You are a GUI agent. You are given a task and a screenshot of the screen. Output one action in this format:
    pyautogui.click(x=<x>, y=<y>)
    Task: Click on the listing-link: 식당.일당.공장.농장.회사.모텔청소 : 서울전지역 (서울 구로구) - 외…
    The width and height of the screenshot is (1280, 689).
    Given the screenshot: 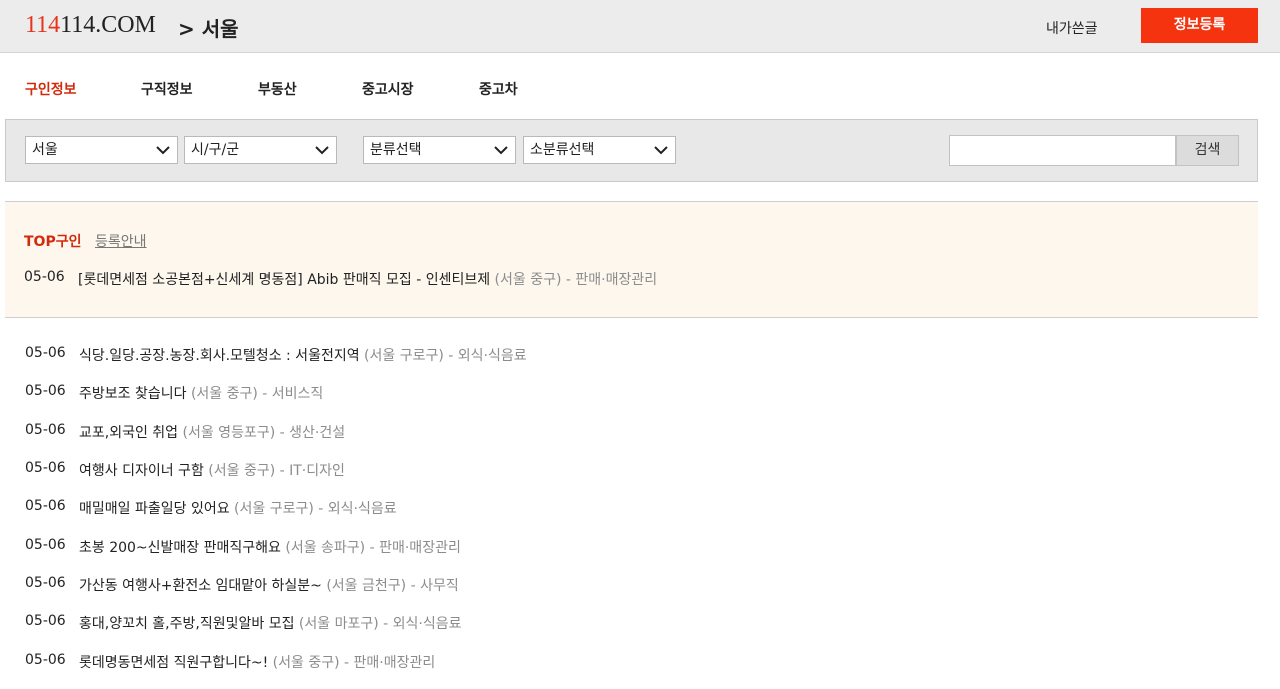 What is the action you would take?
    pyautogui.click(x=303, y=355)
    